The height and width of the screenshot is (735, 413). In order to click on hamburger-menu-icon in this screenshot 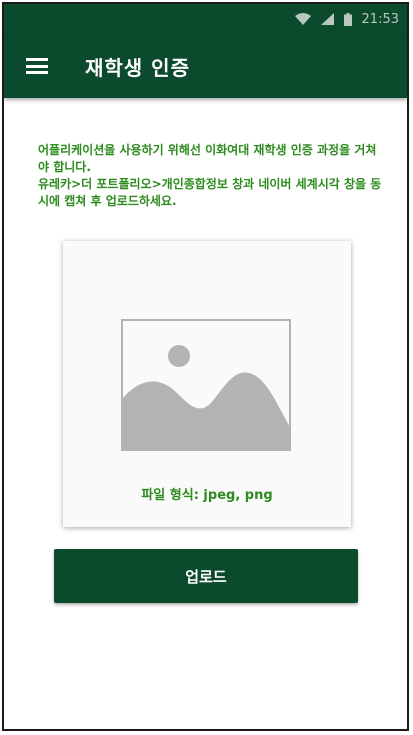, I will do `click(37, 66)`.